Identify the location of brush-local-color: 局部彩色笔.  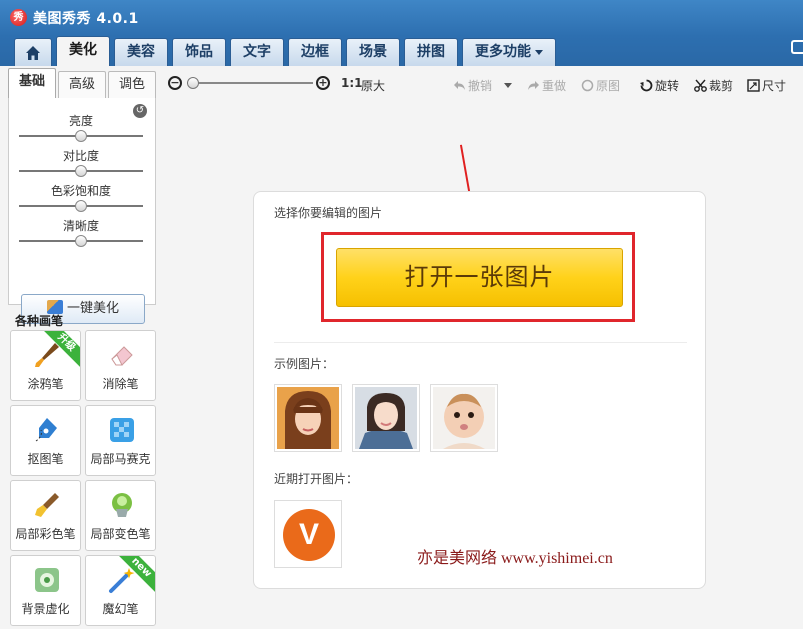
(45, 515).